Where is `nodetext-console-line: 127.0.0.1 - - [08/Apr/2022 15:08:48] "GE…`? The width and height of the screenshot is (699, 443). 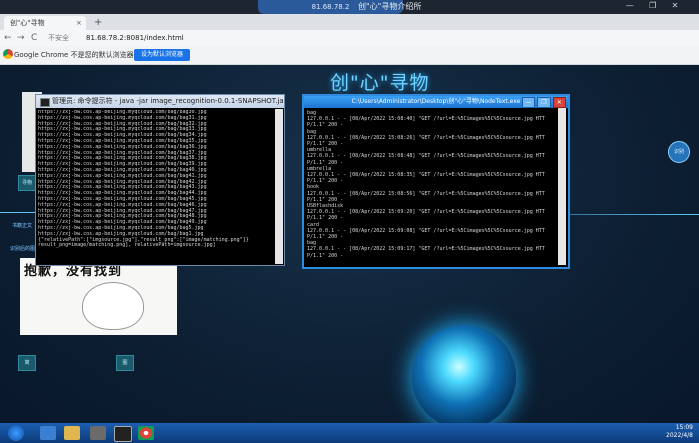
nodetext-console-line: 127.0.0.1 - - [08/Apr/2022 15:08:48] "GE… is located at coordinates (426, 156).